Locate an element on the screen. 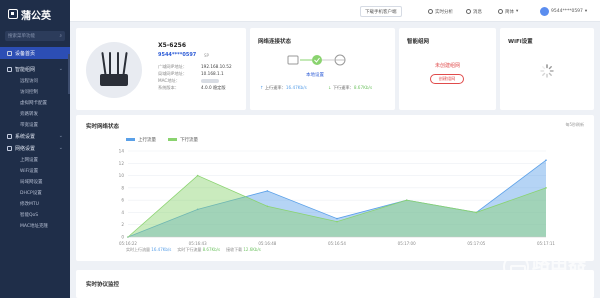  device-sn: 9544****0597 is located at coordinates (177, 55).